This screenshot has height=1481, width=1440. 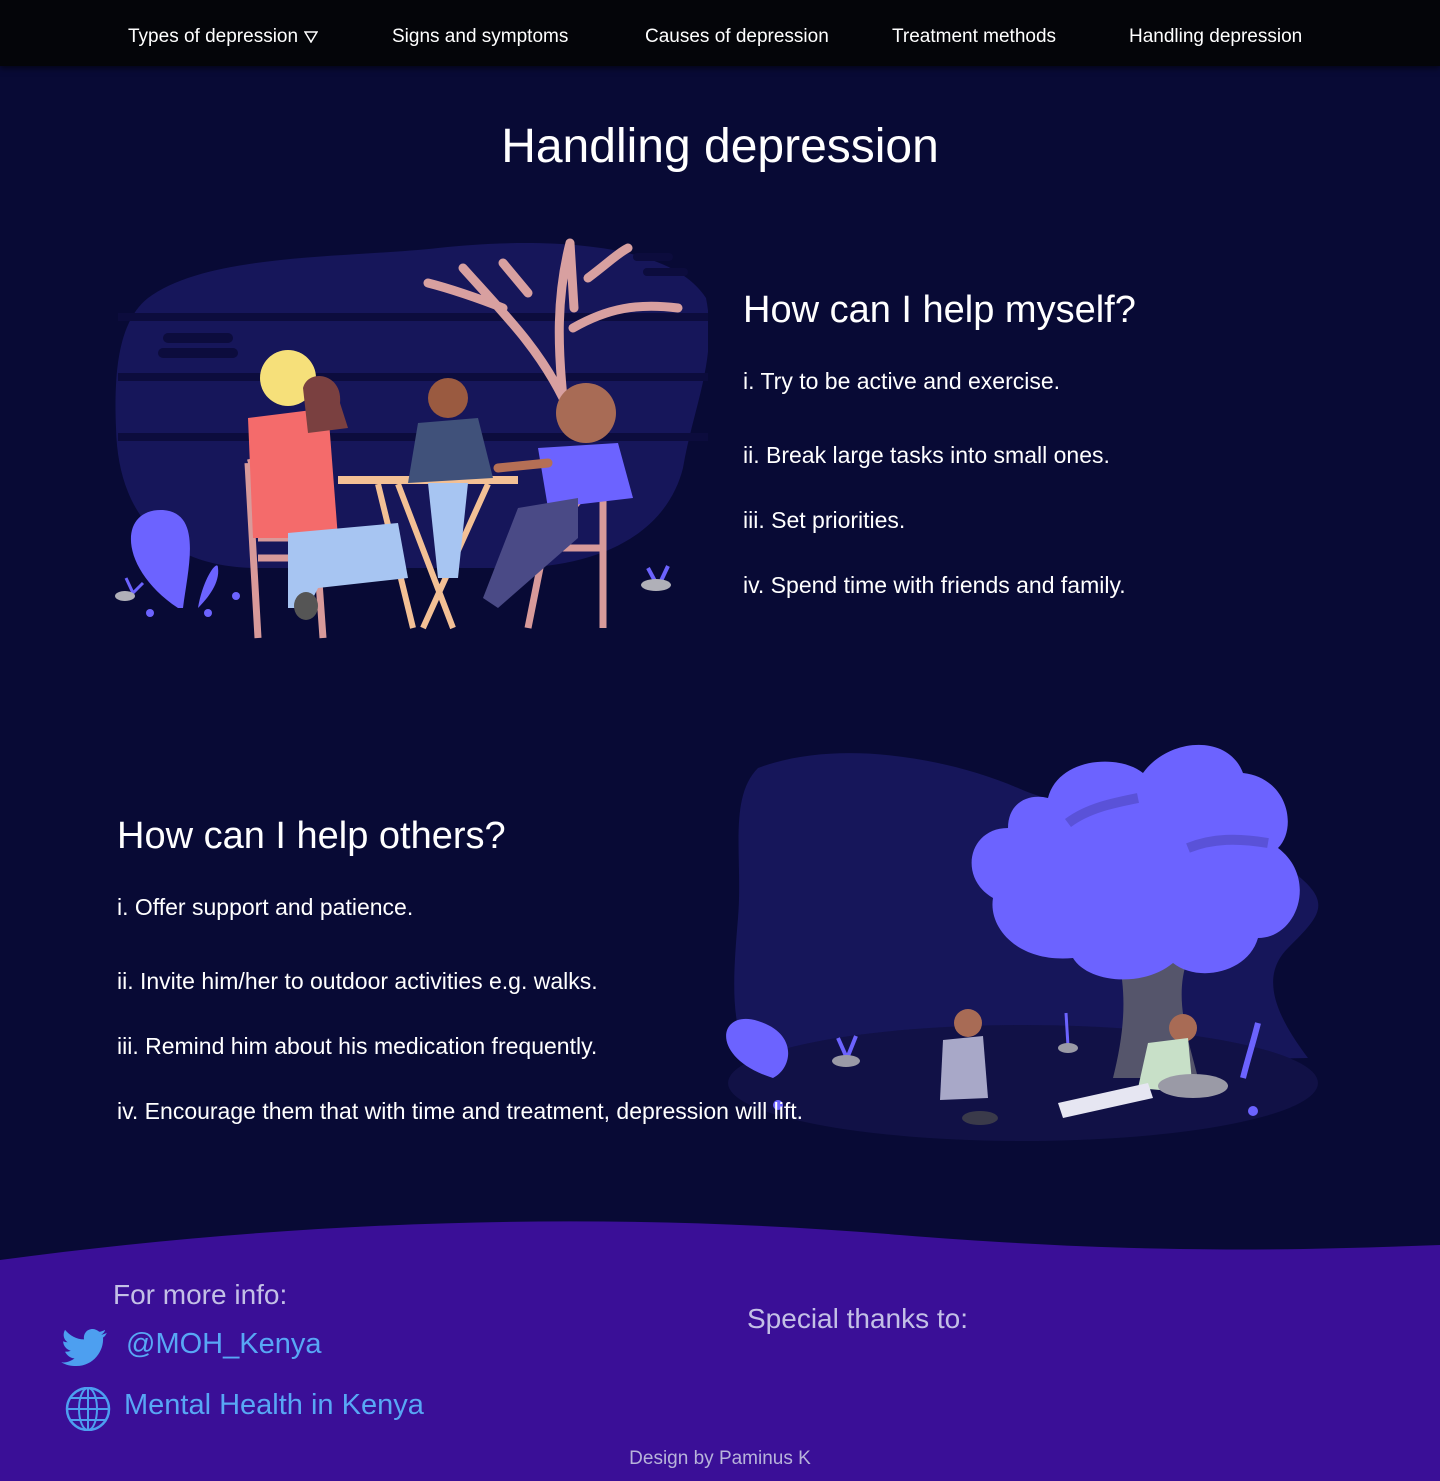 What do you see at coordinates (720, 146) in the screenshot?
I see `page-title: Handling depression` at bounding box center [720, 146].